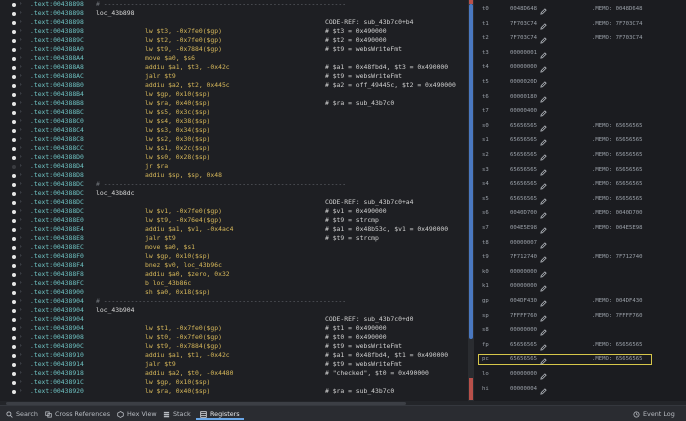 Image resolution: width=686 pixels, height=421 pixels. Describe the element at coordinates (580, 184) in the screenshot. I see `register-row-s4: s4 65656565 .MEMO: 65656565` at that location.